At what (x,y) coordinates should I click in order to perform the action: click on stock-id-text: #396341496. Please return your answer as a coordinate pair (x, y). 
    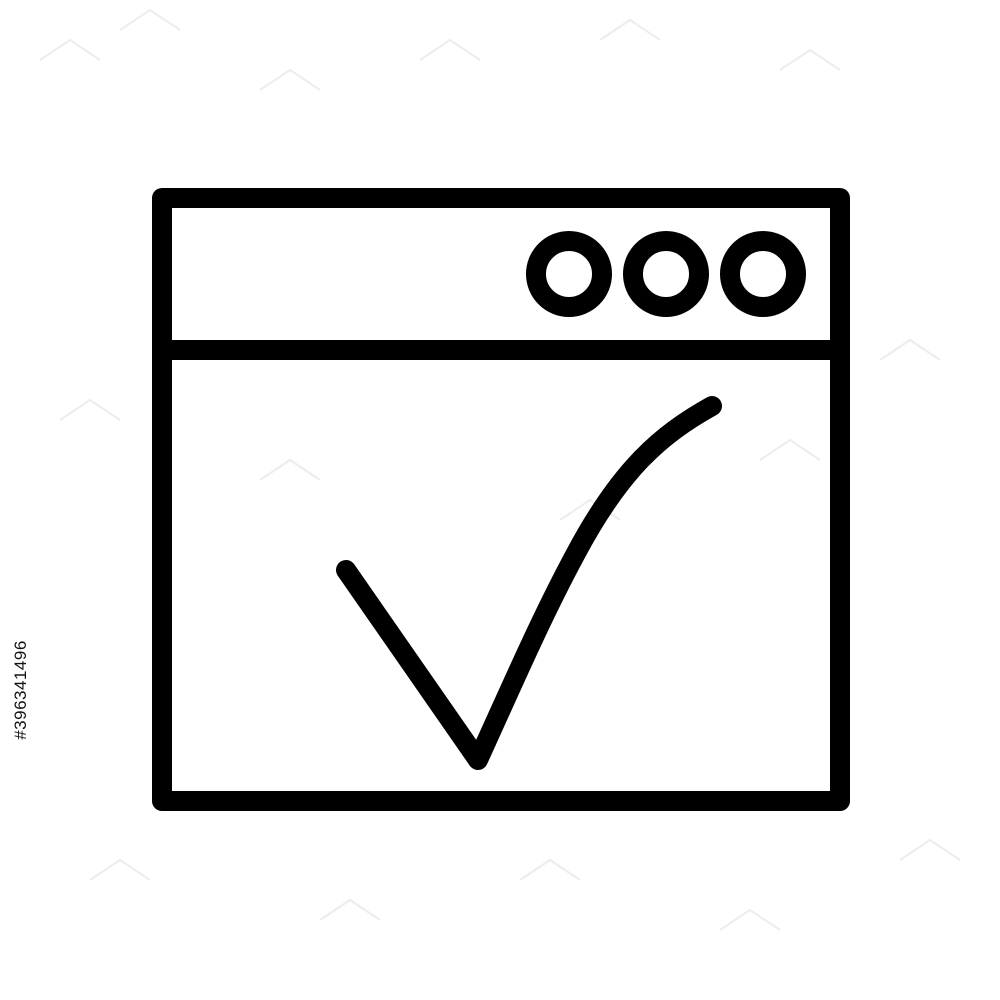
    Looking at the image, I should click on (21, 690).